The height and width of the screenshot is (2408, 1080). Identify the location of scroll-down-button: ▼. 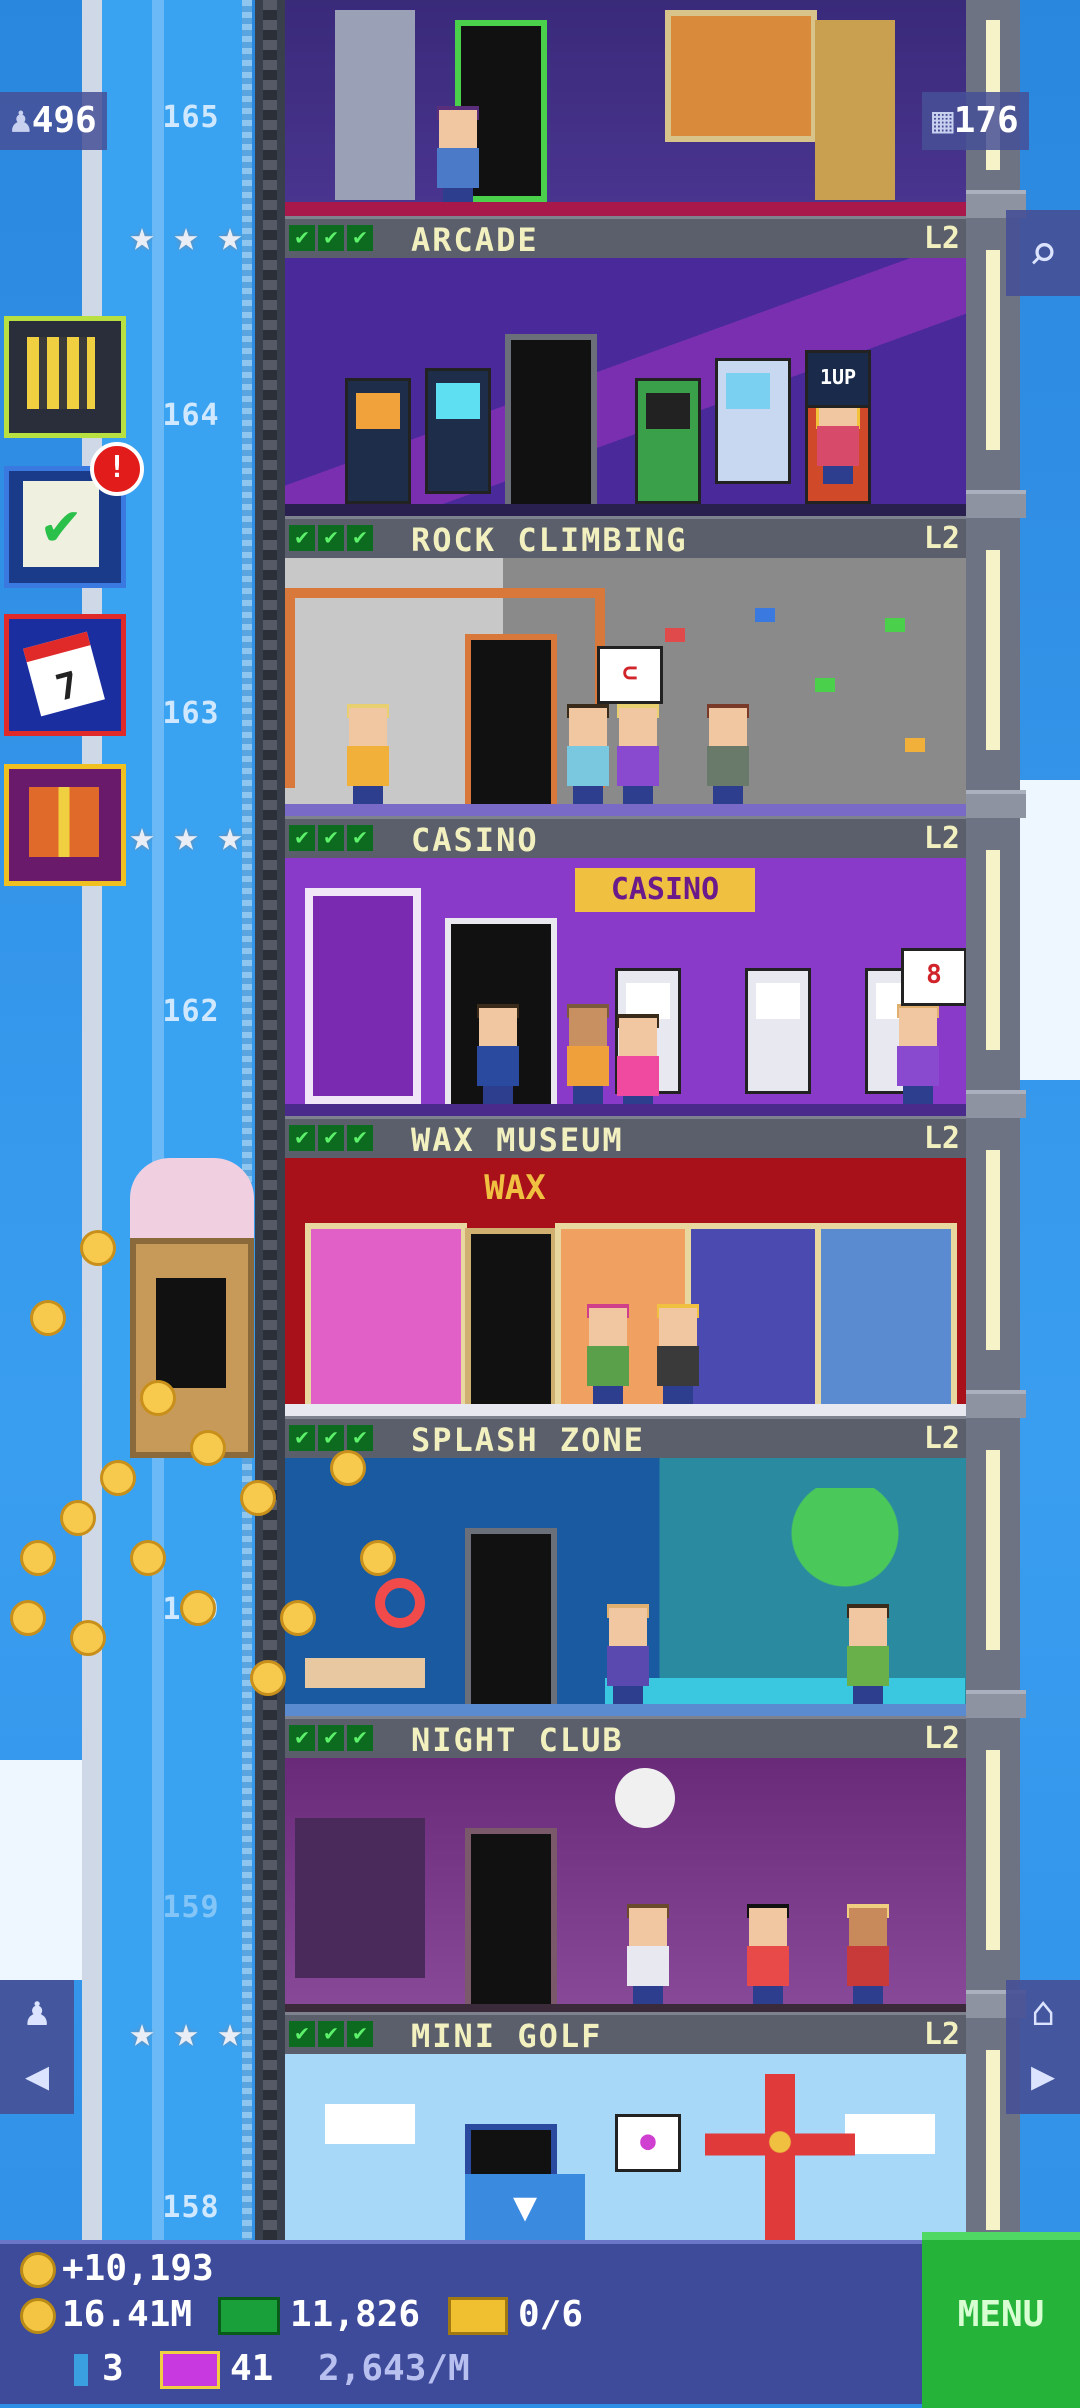
(525, 2207).